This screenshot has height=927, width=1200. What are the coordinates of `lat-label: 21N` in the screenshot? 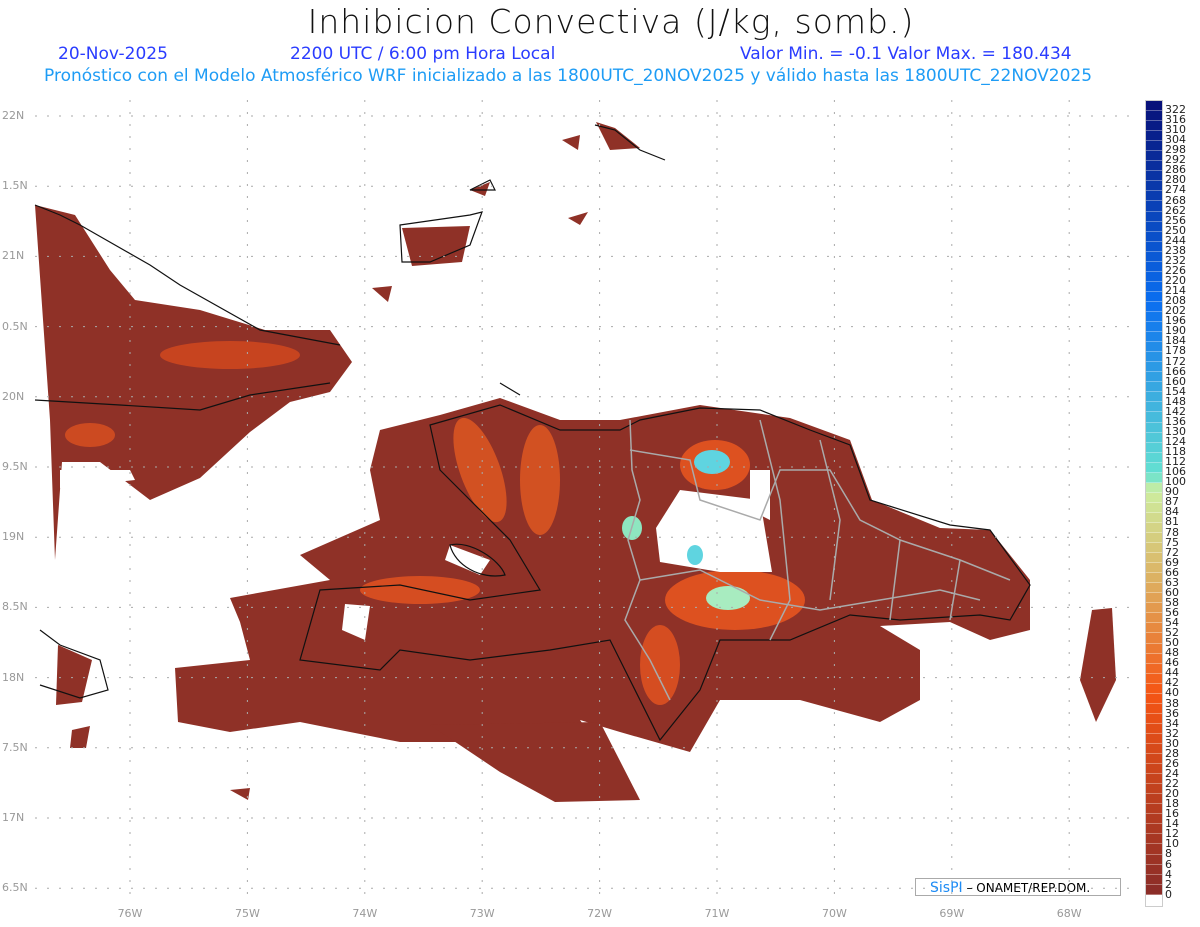 It's located at (13, 256).